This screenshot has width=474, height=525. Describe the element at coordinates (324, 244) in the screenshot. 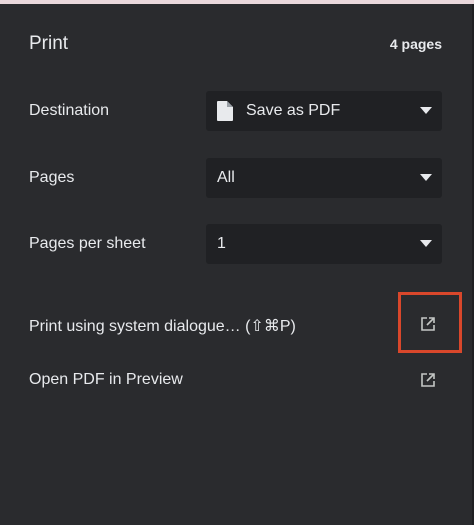

I see `pages-per-sheet-select: 1` at that location.